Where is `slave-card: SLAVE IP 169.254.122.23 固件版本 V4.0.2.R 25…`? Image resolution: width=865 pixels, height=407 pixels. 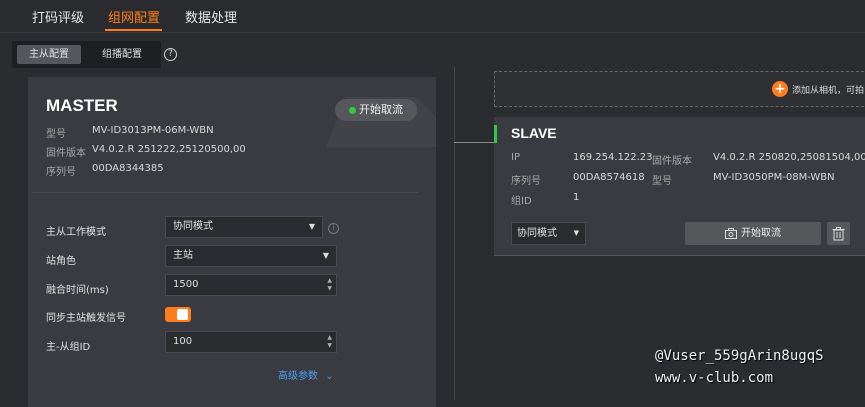 slave-card: SLAVE IP 169.254.122.23 固件版本 V4.0.2.R 25… is located at coordinates (679, 186).